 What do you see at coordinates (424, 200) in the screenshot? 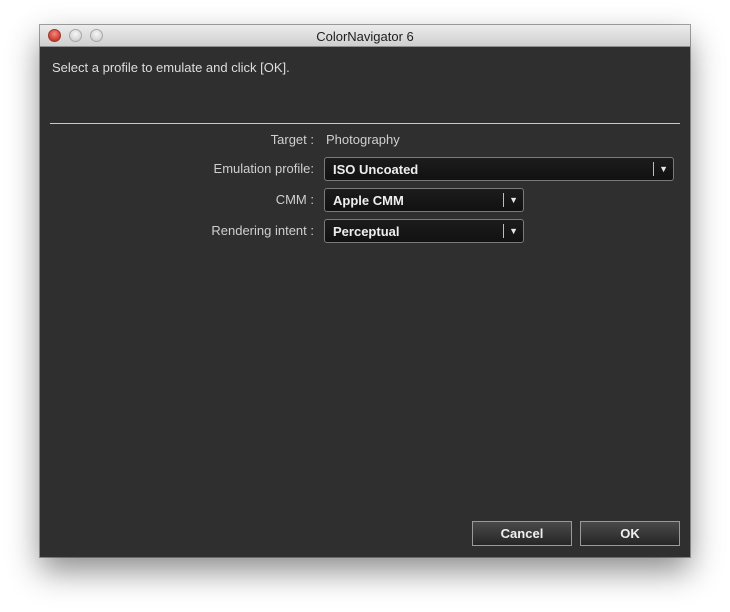
I see `cmm-dropdown: Apple CMM ▼` at bounding box center [424, 200].